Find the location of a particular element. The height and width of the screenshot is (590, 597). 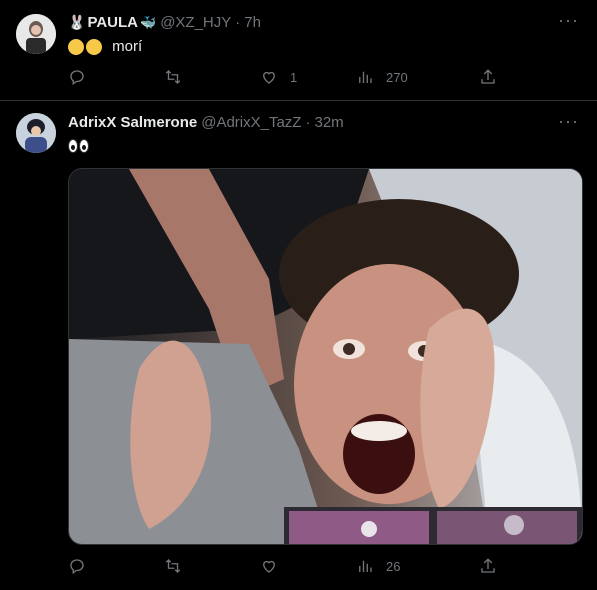

like-button: 1 is located at coordinates (308, 77).